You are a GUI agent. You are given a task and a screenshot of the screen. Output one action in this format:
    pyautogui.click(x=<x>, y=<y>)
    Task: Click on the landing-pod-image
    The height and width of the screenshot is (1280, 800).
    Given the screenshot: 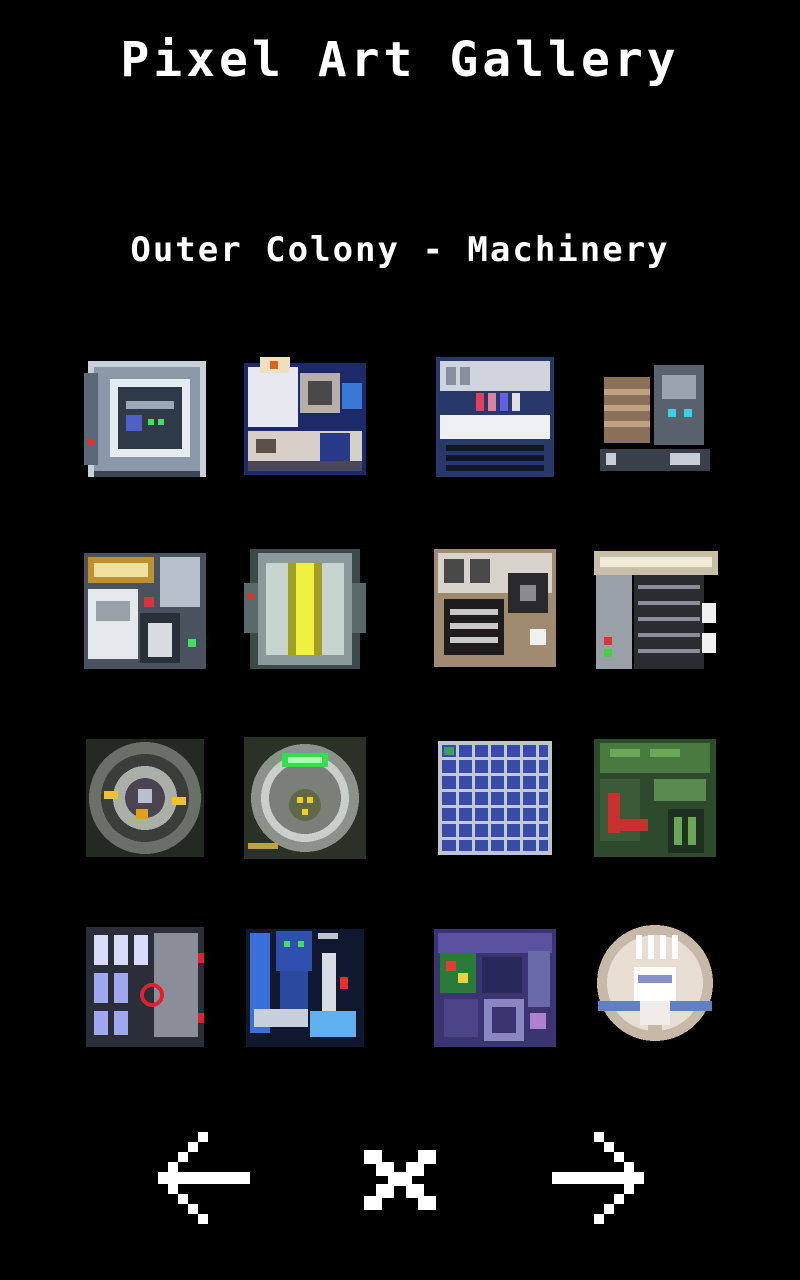 What is the action you would take?
    pyautogui.click(x=655, y=988)
    